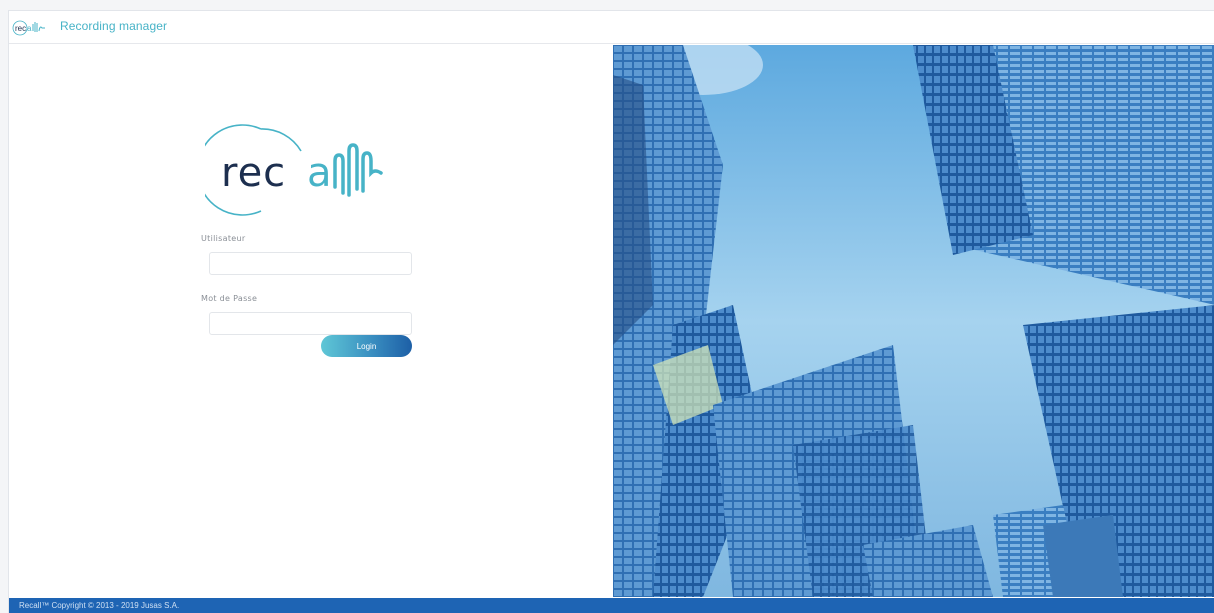  Describe the element at coordinates (229, 298) in the screenshot. I see `password-label: Mot de Passe` at that location.